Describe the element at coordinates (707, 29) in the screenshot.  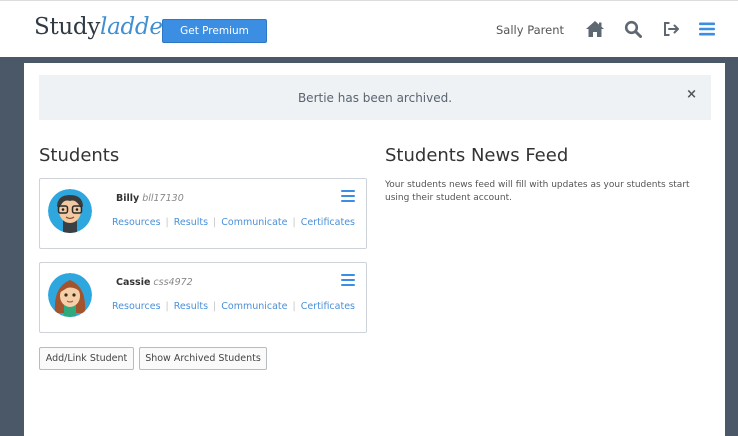
I see `menu-icon` at that location.